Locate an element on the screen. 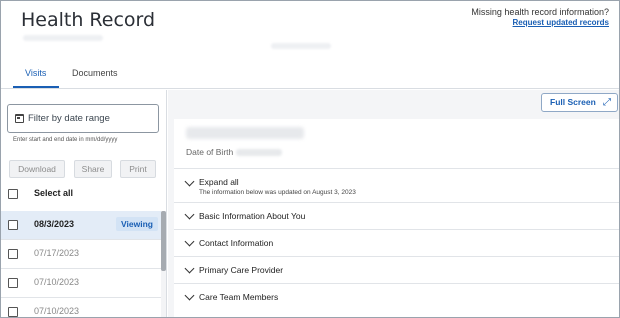 The image size is (620, 318). visit-list-scrollbar is located at coordinates (163, 264).